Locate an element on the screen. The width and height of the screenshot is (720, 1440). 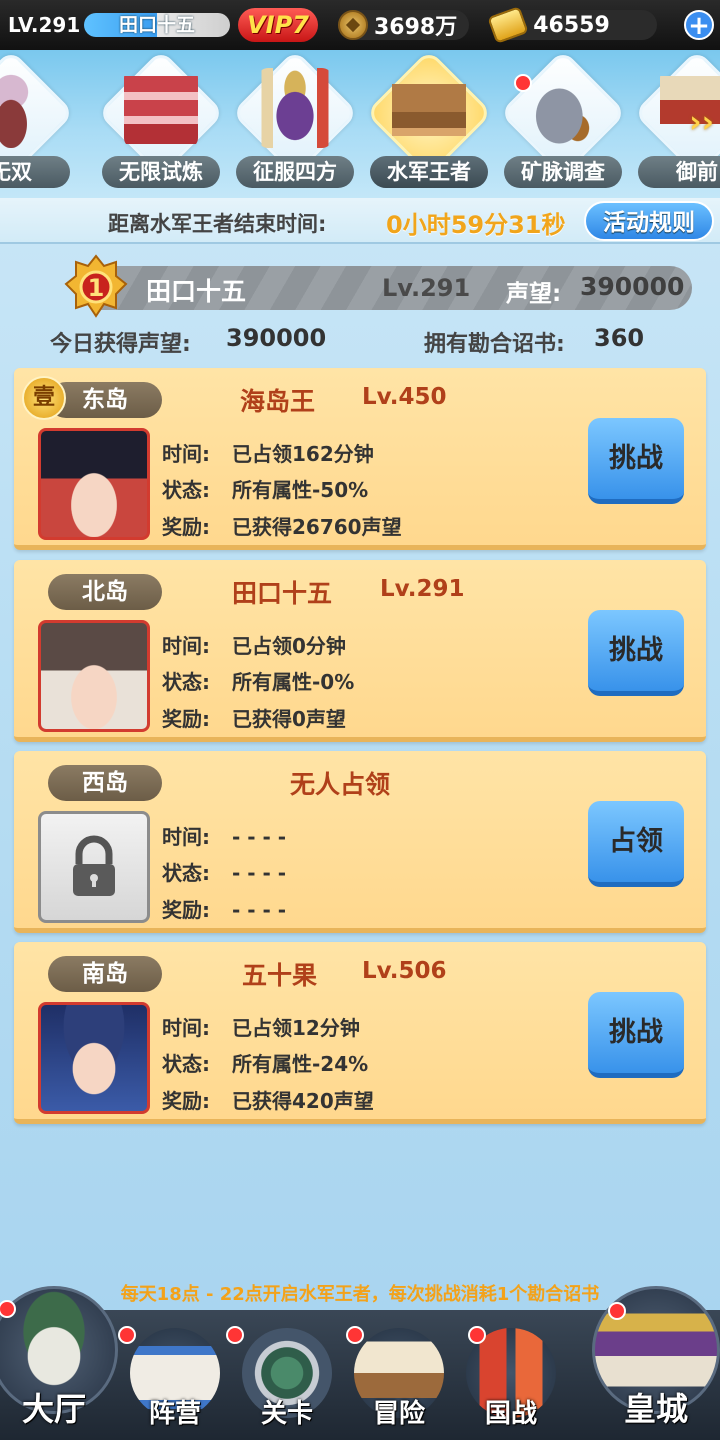
stat-reward-row: 奖励: 已获得0声望 is located at coordinates (254, 717).